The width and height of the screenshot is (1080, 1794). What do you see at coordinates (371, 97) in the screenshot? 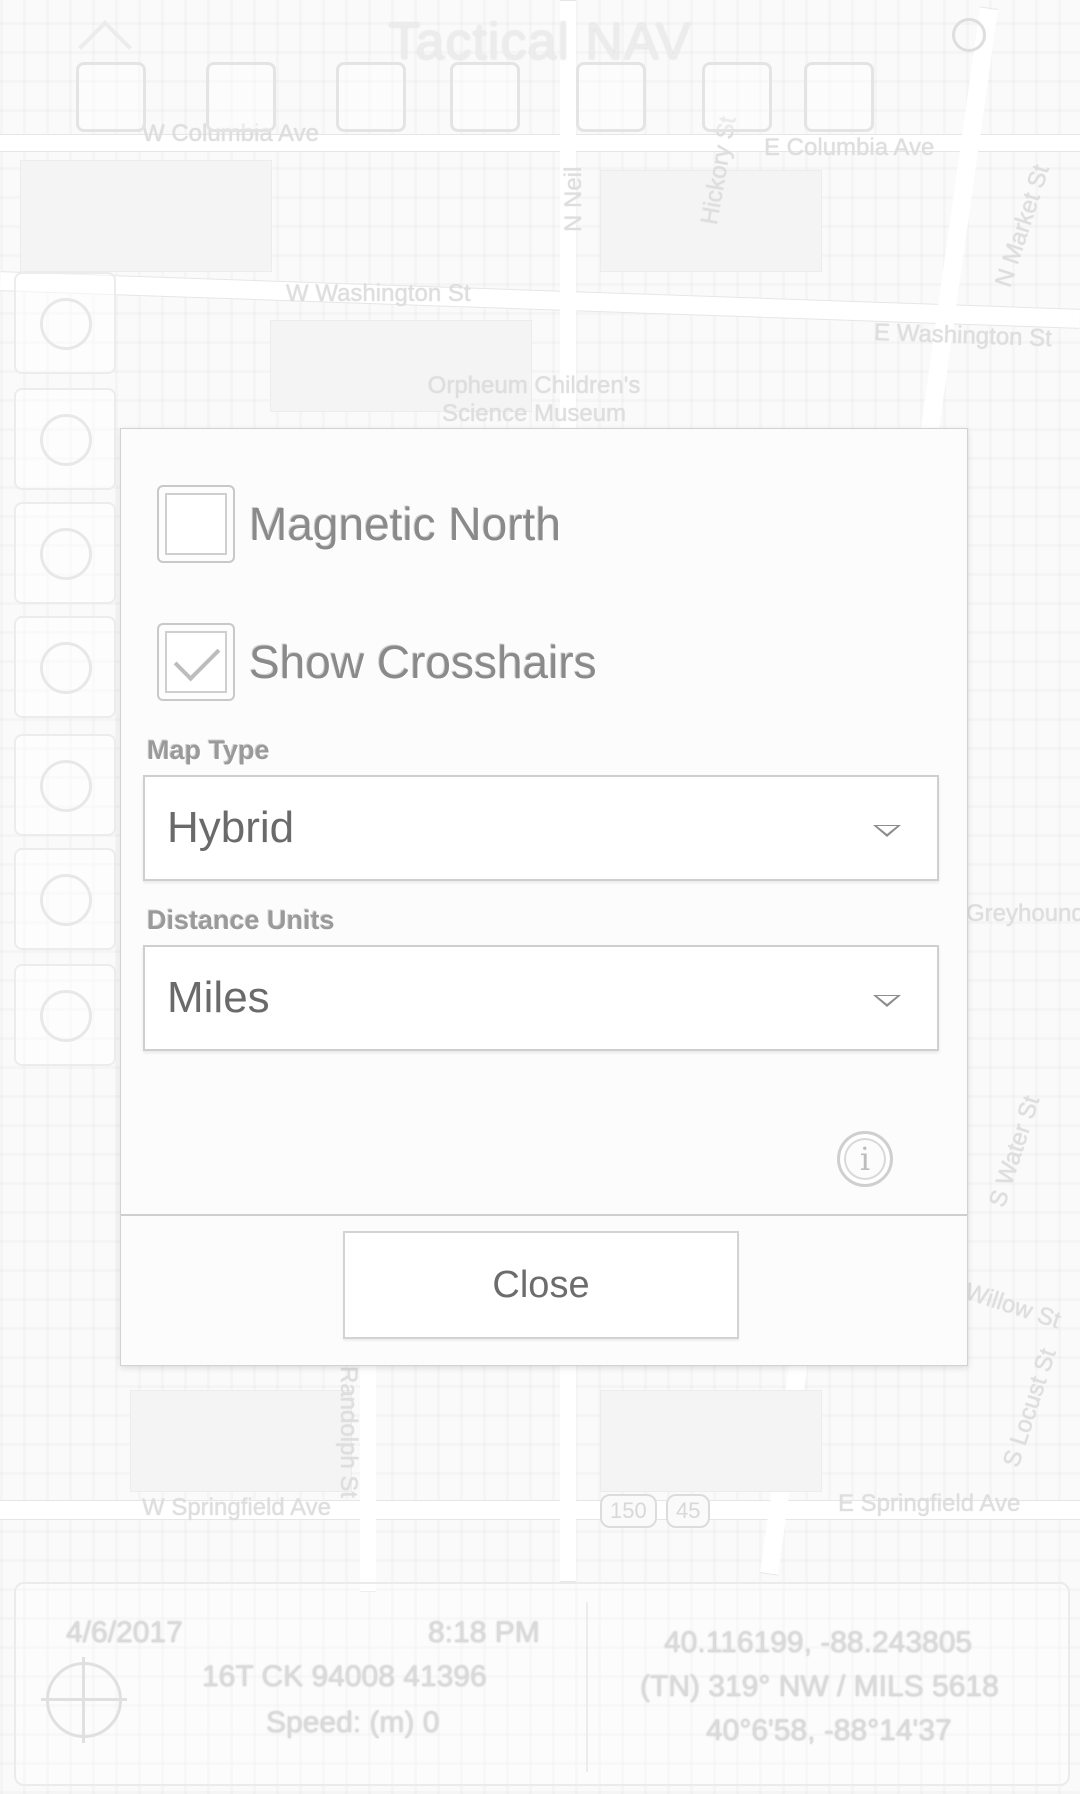
I see `trash-icon` at bounding box center [371, 97].